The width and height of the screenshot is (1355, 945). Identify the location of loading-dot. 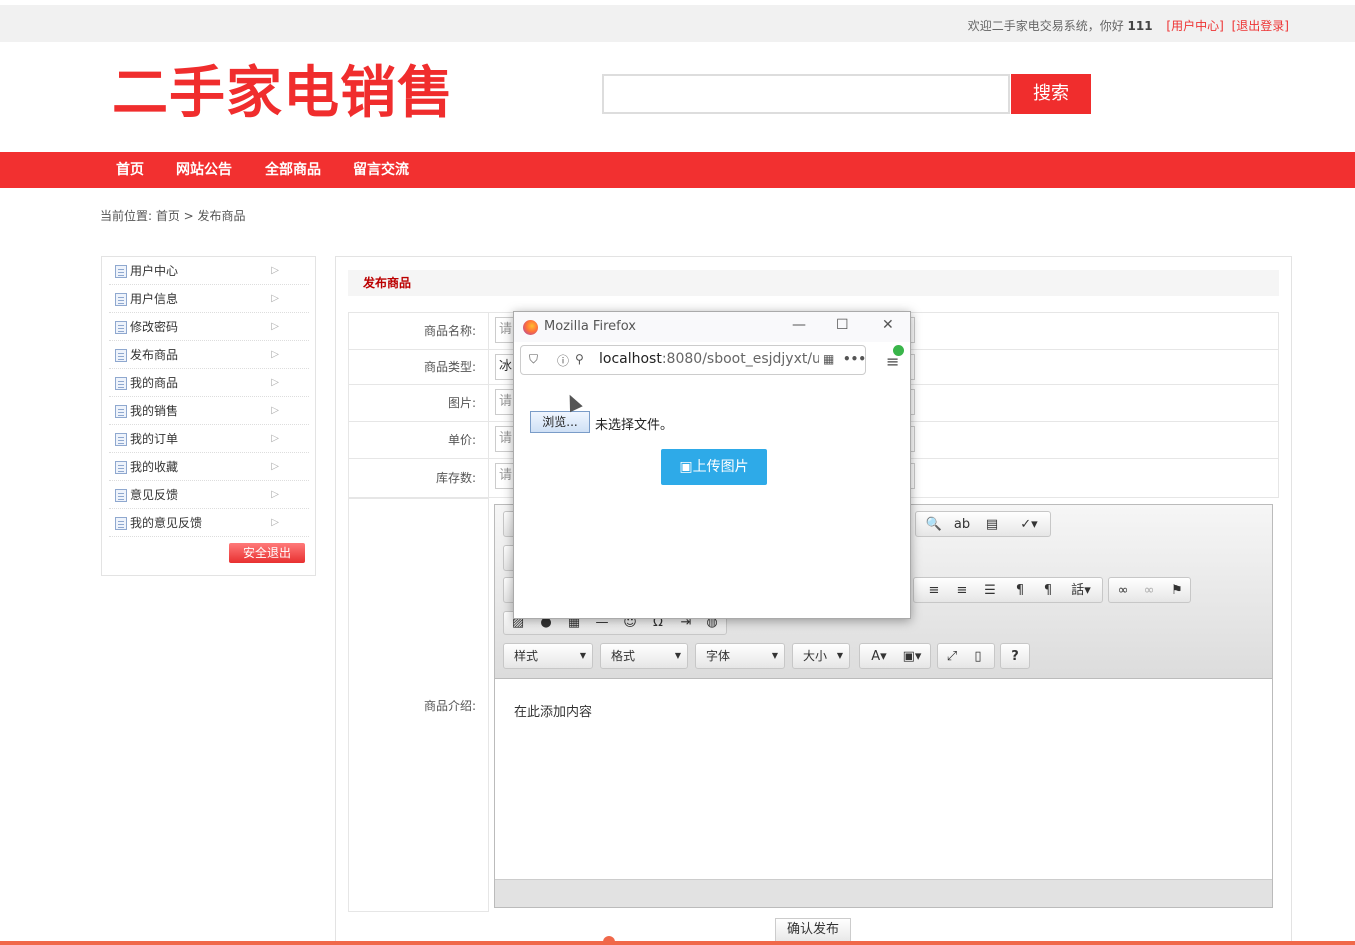
(609, 940).